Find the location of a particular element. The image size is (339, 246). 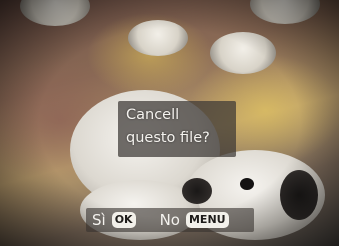

menu-key-icon: MENU is located at coordinates (207, 220).